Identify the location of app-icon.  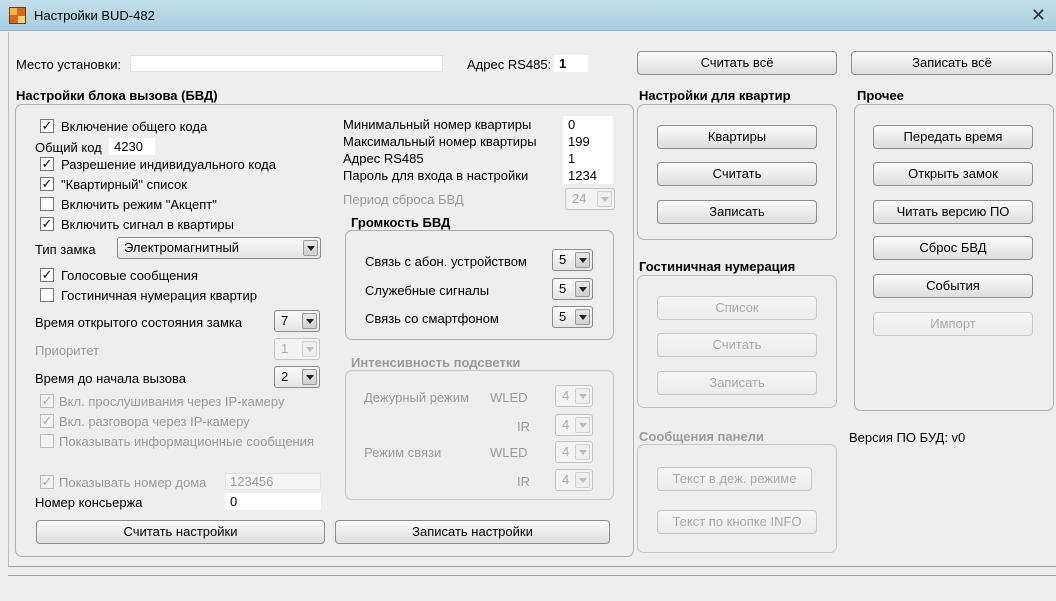
(17, 15).